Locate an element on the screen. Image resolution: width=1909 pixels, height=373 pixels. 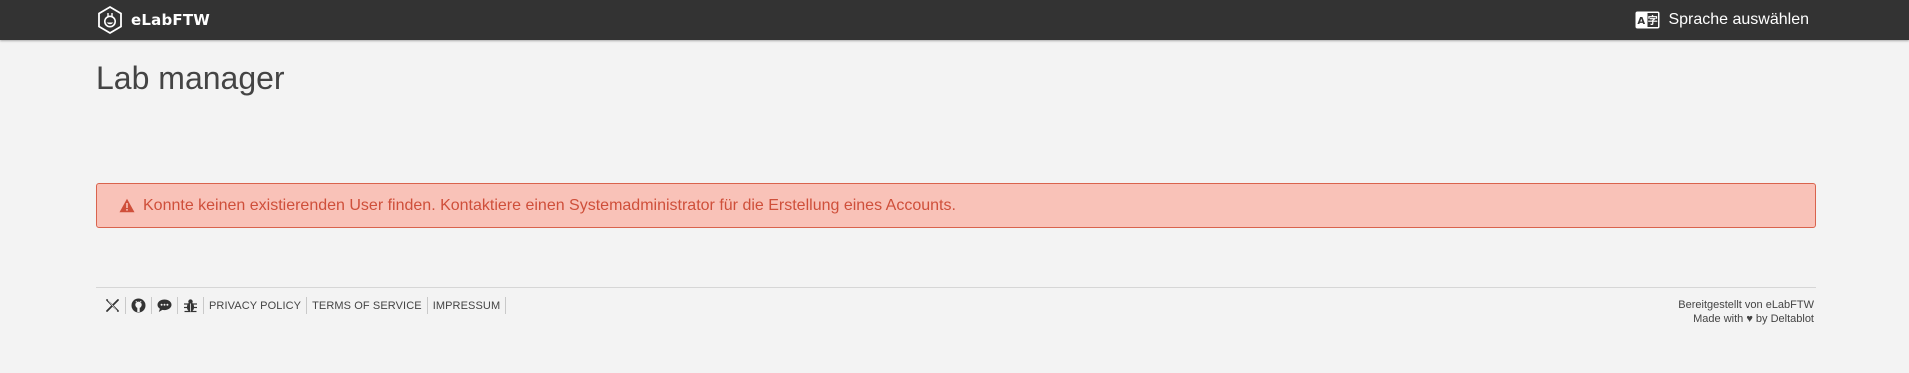
brand-label: eLabFTW is located at coordinates (171, 20).